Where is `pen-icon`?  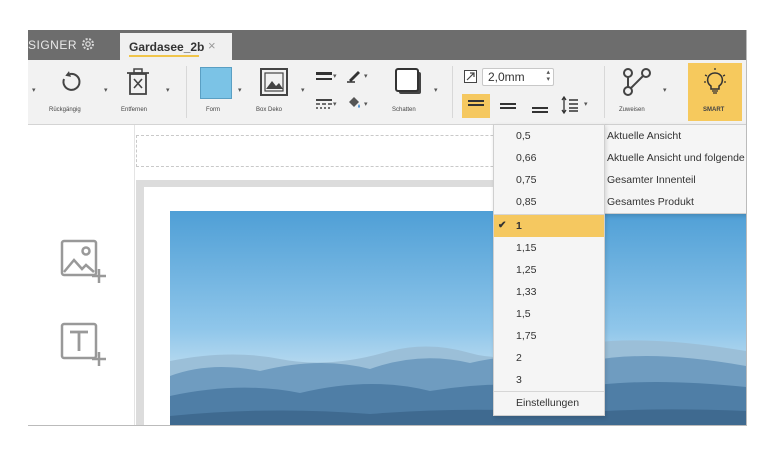
pen-icon is located at coordinates (354, 75).